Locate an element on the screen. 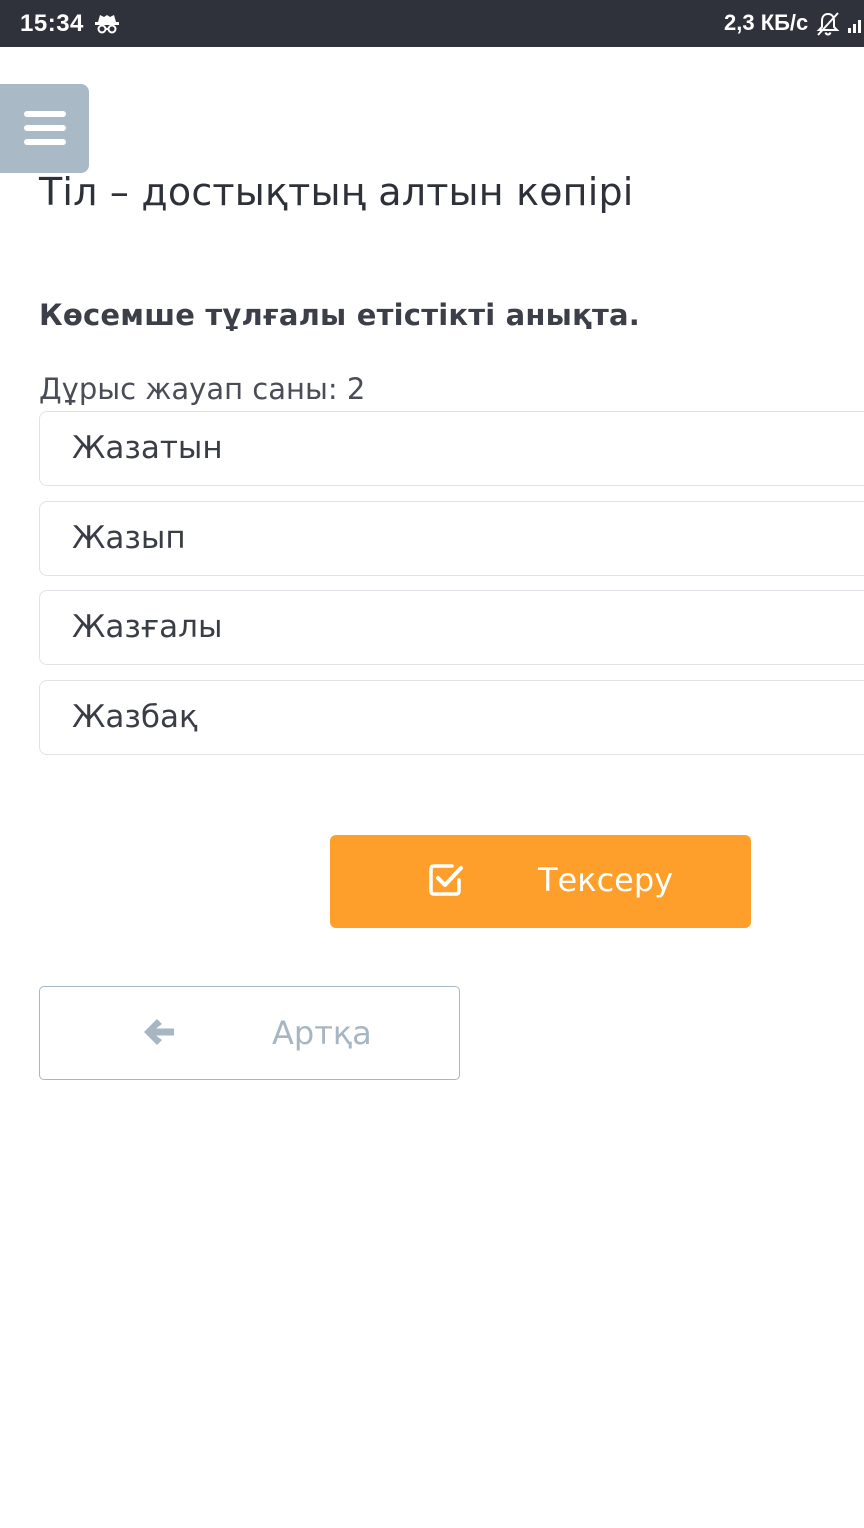  page-title: Тіл – достықтың алтын көпірі is located at coordinates (336, 192).